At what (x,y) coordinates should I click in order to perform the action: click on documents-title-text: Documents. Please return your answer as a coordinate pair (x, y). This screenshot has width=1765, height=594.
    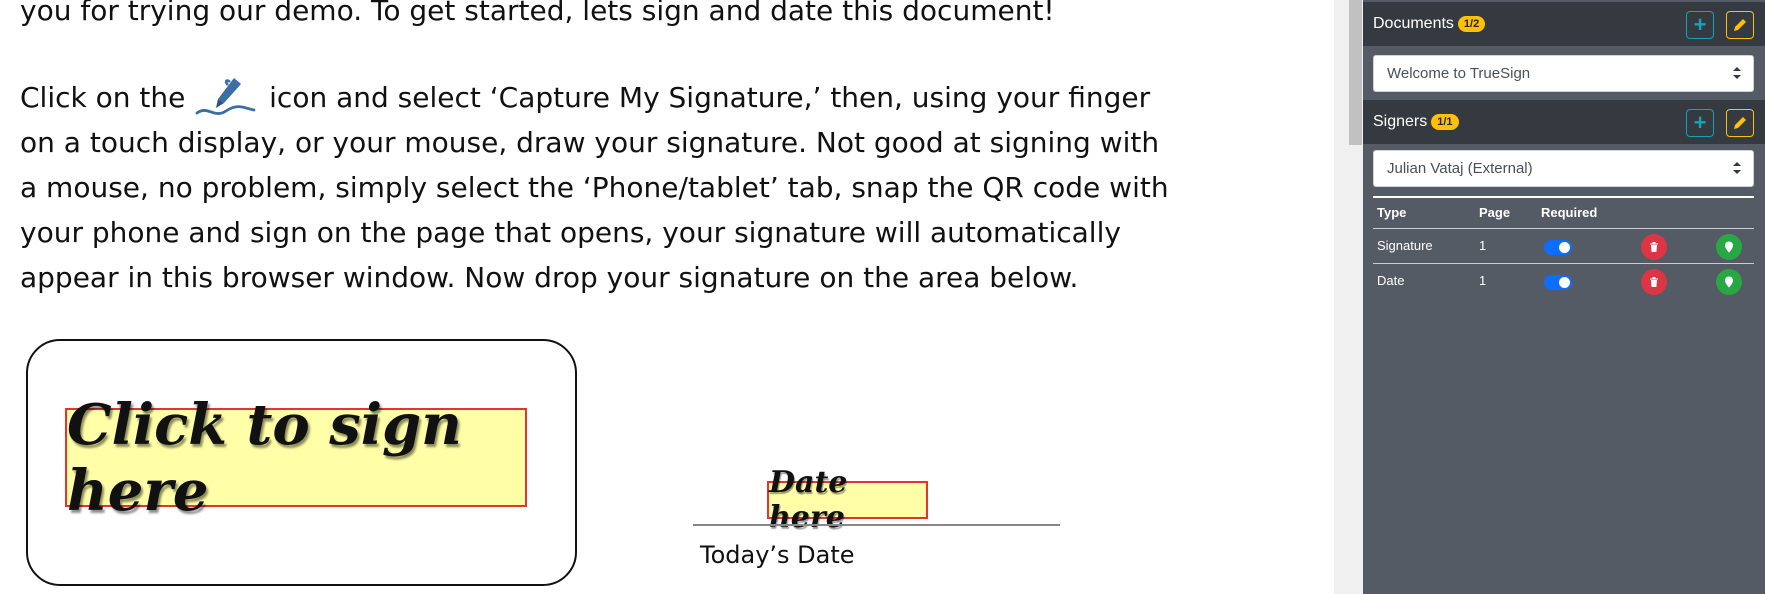
    Looking at the image, I should click on (1413, 23).